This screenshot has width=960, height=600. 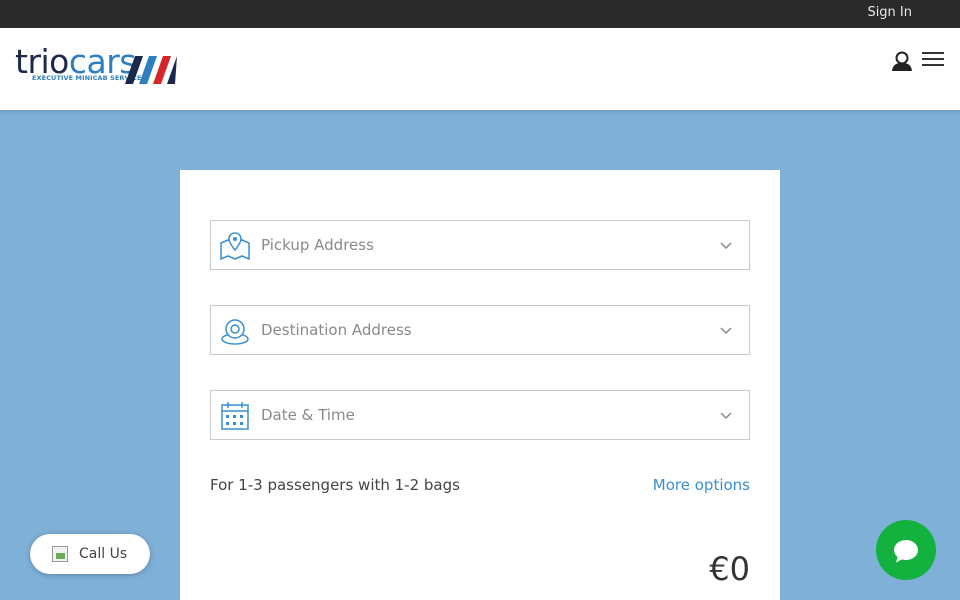 What do you see at coordinates (480, 69) in the screenshot?
I see `site-header: triocars EXECUTIVE MINICAB SERVICE` at bounding box center [480, 69].